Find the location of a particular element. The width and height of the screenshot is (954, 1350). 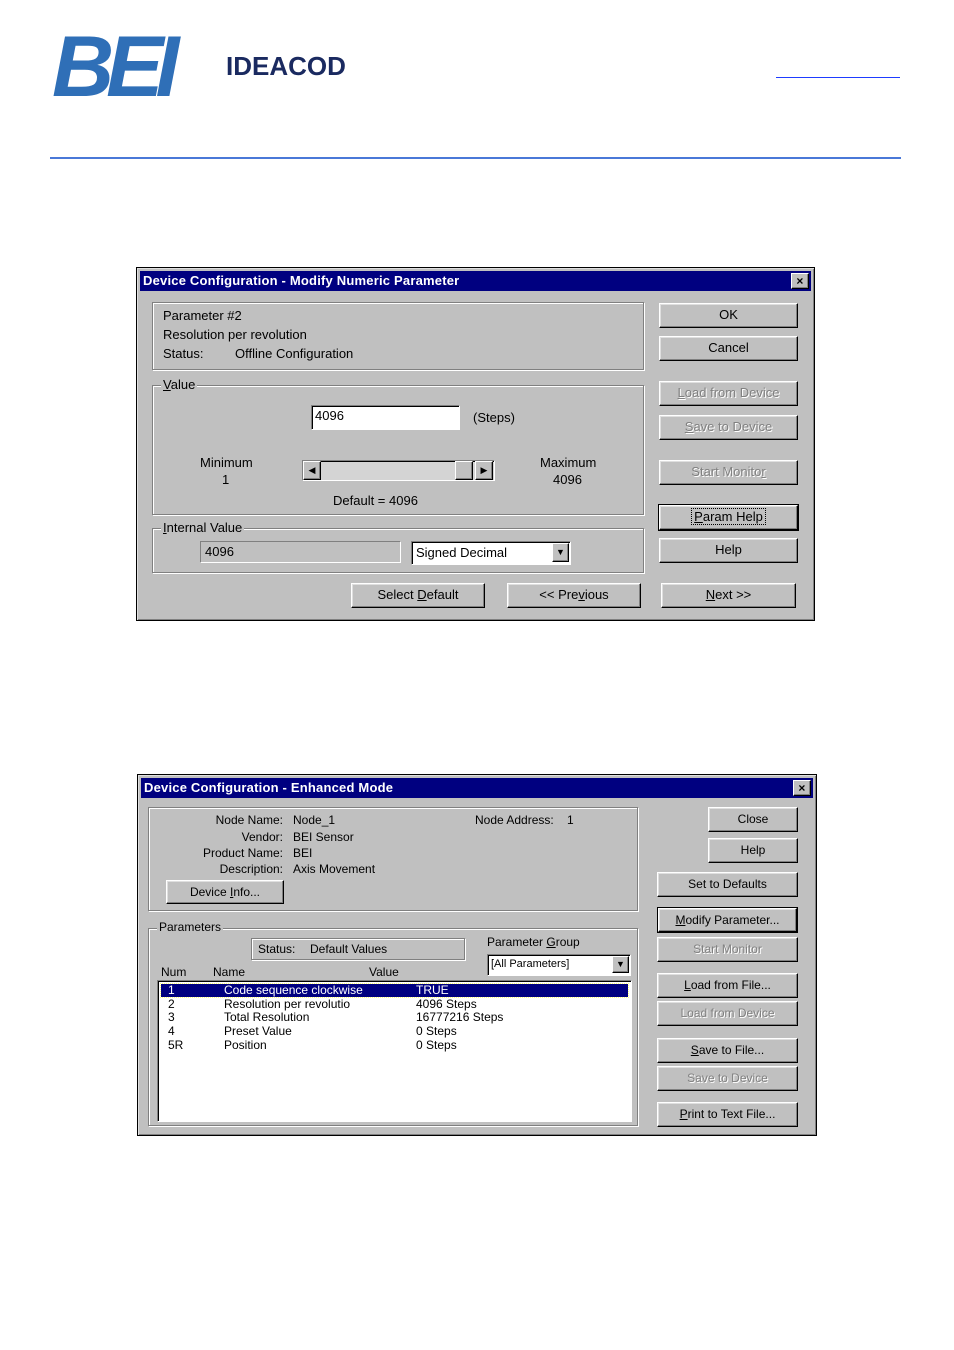

status-value: Offline Configuration is located at coordinates (294, 353).